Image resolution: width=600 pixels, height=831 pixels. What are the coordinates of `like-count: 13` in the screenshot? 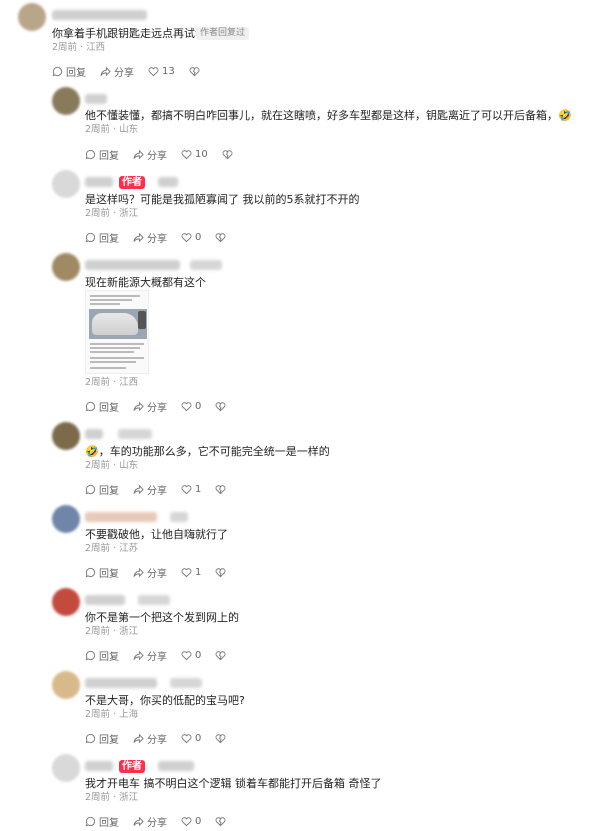 It's located at (168, 71).